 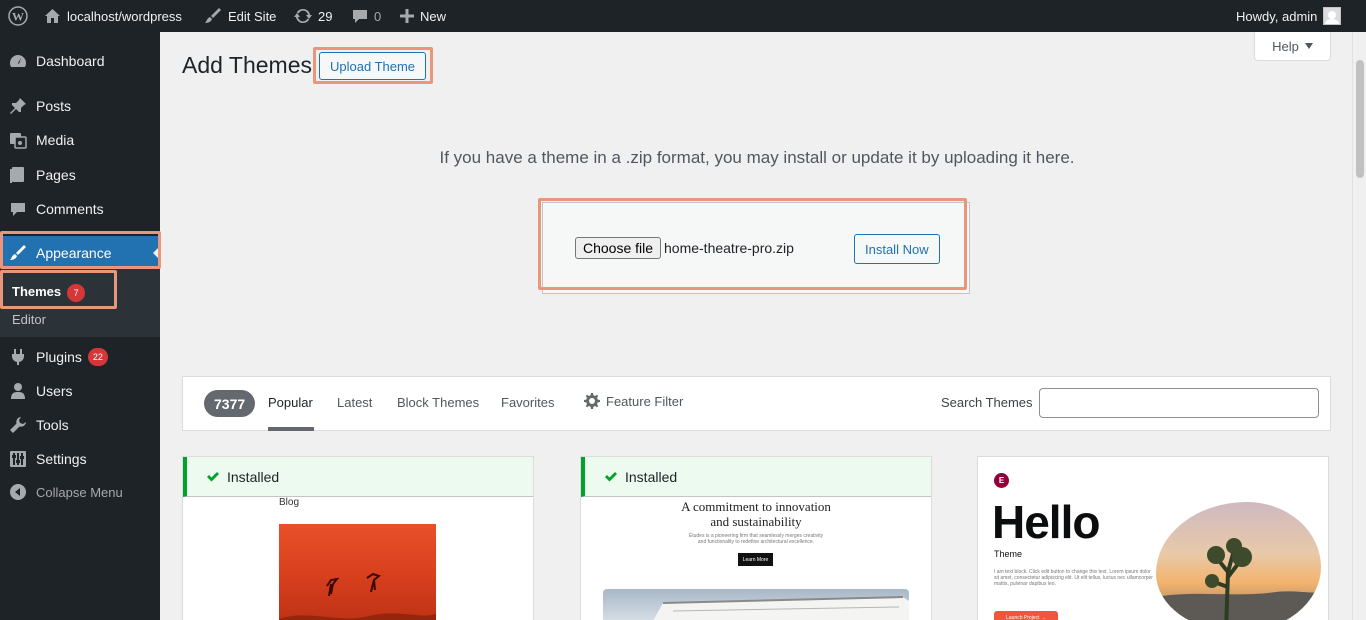 I want to click on edit-site-link: Edit Site, so click(x=240, y=16).